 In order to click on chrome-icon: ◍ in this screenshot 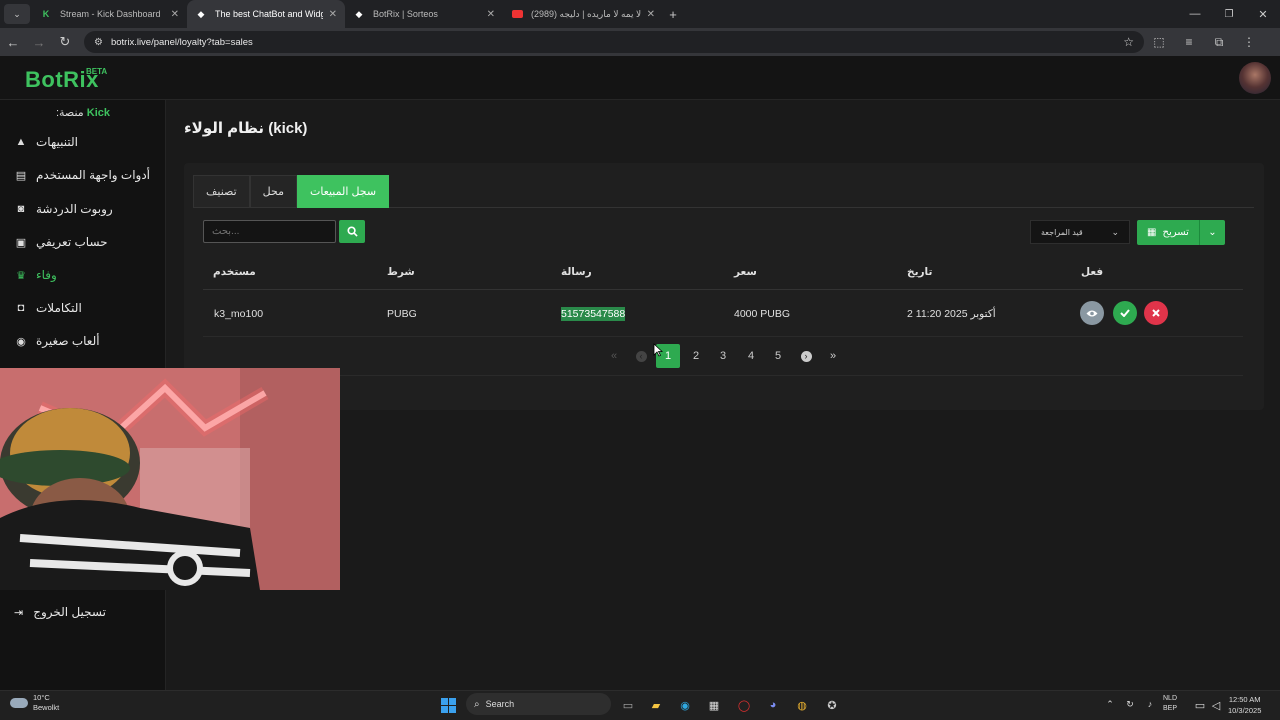, I will do `click(802, 705)`.